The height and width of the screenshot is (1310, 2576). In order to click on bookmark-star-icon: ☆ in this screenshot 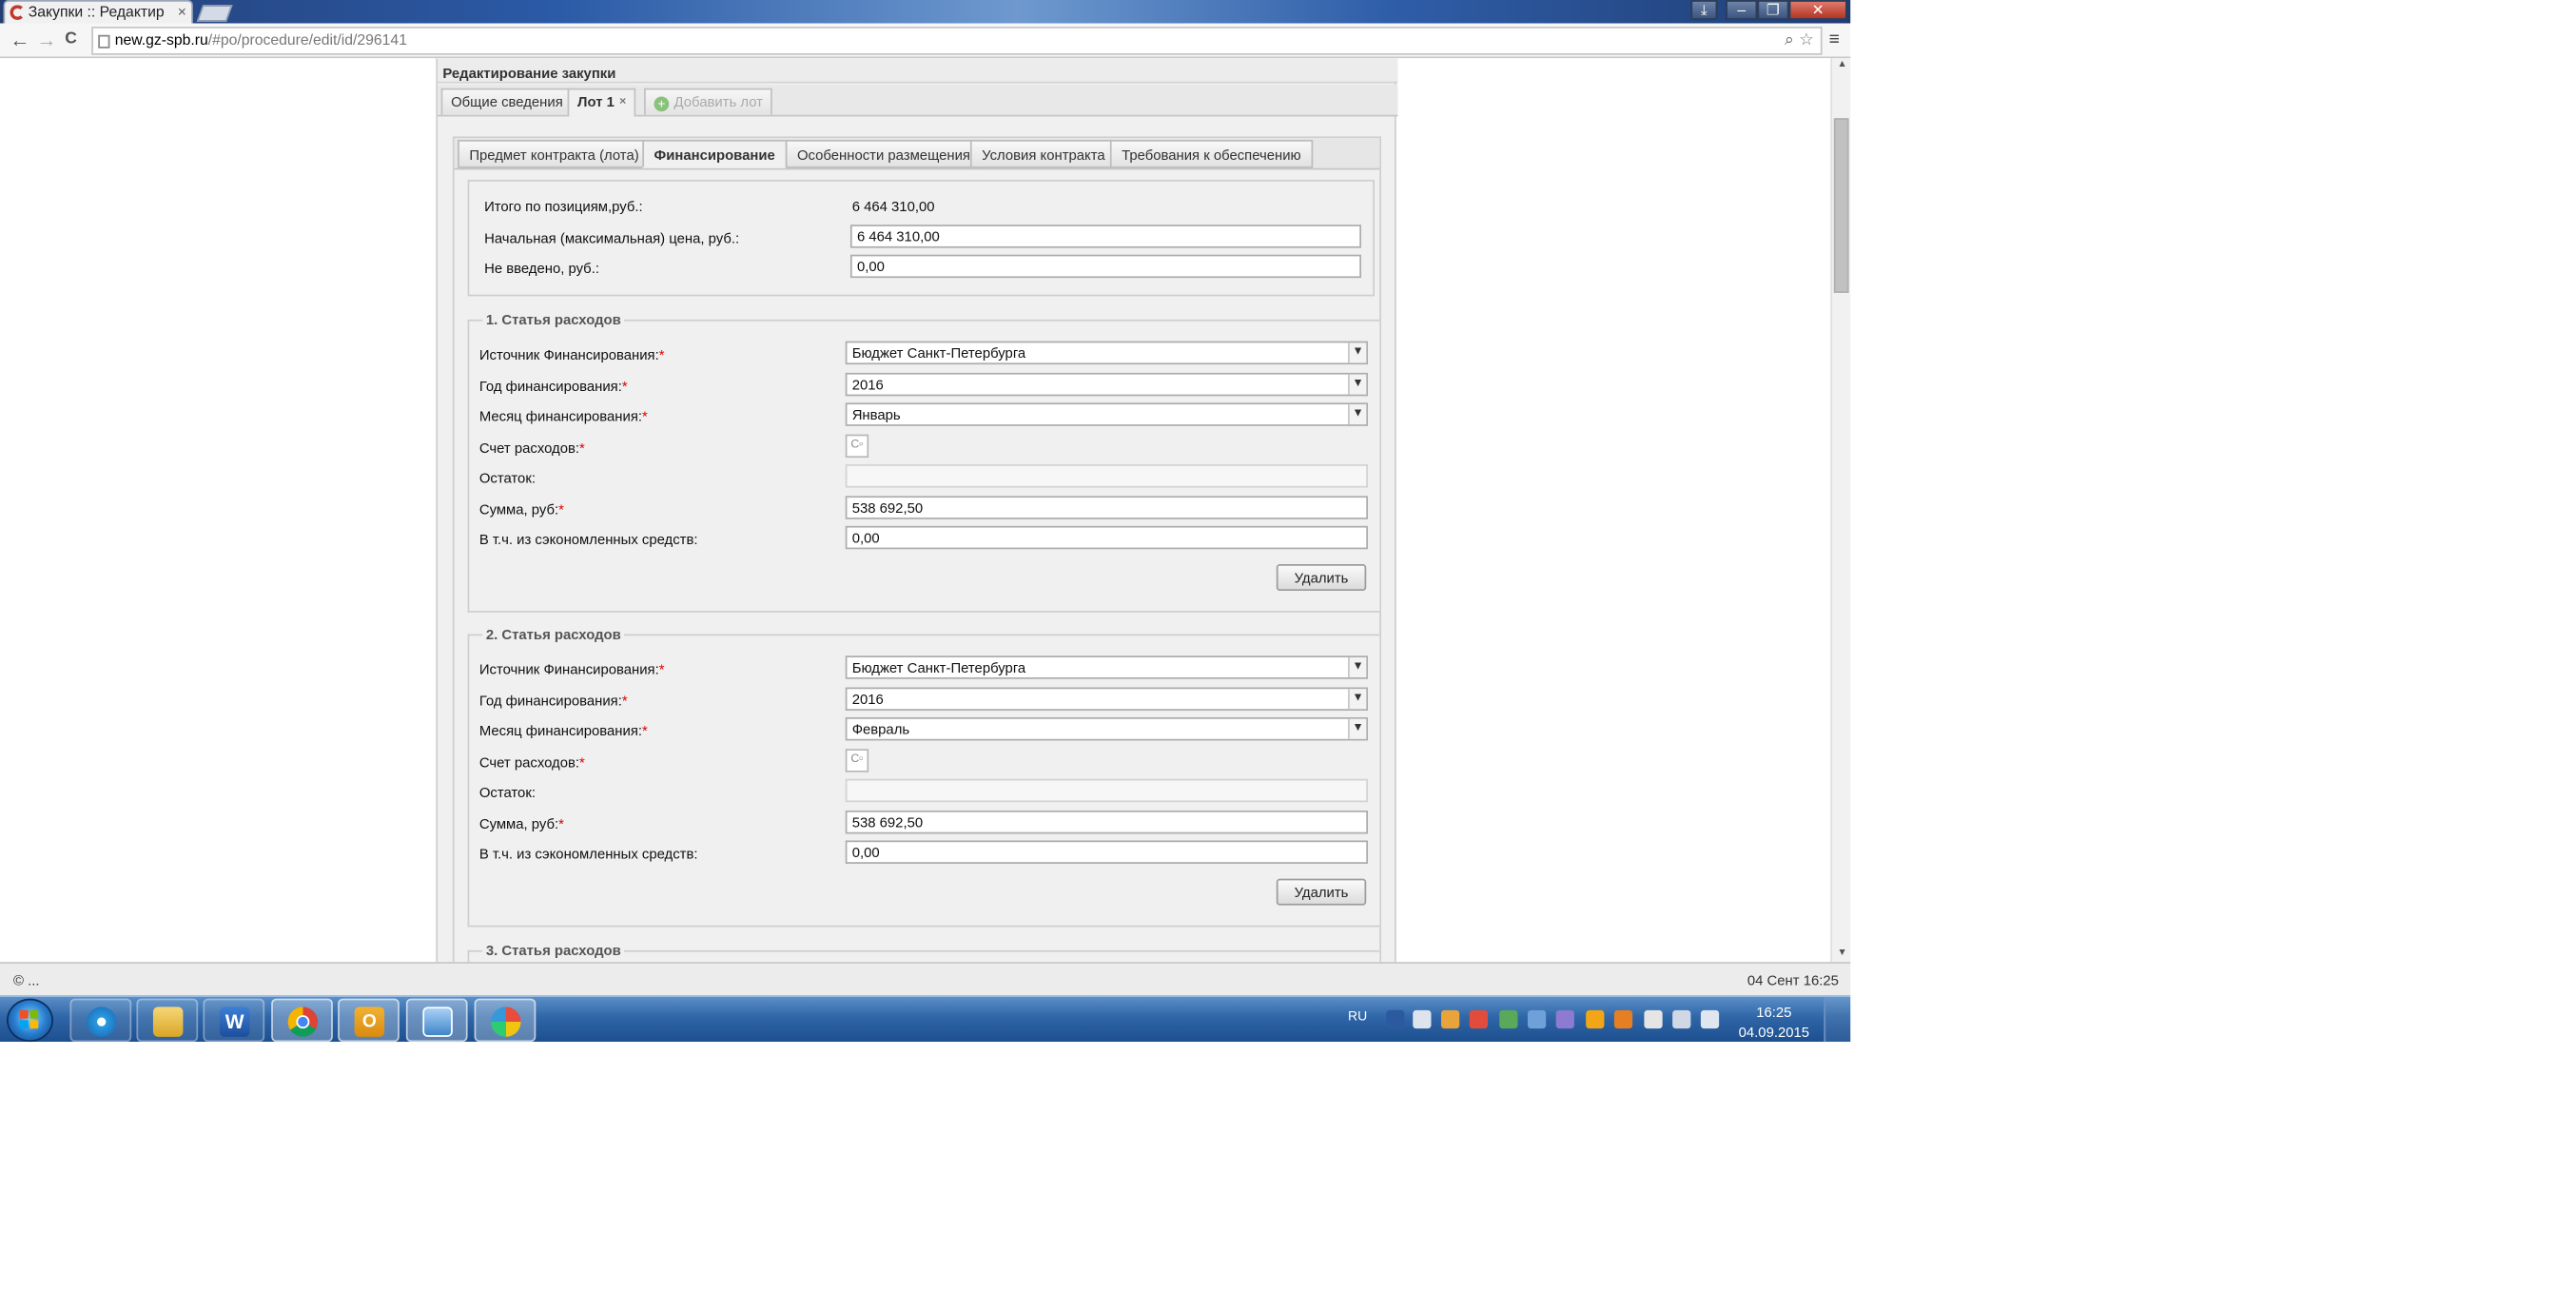, I will do `click(1807, 41)`.